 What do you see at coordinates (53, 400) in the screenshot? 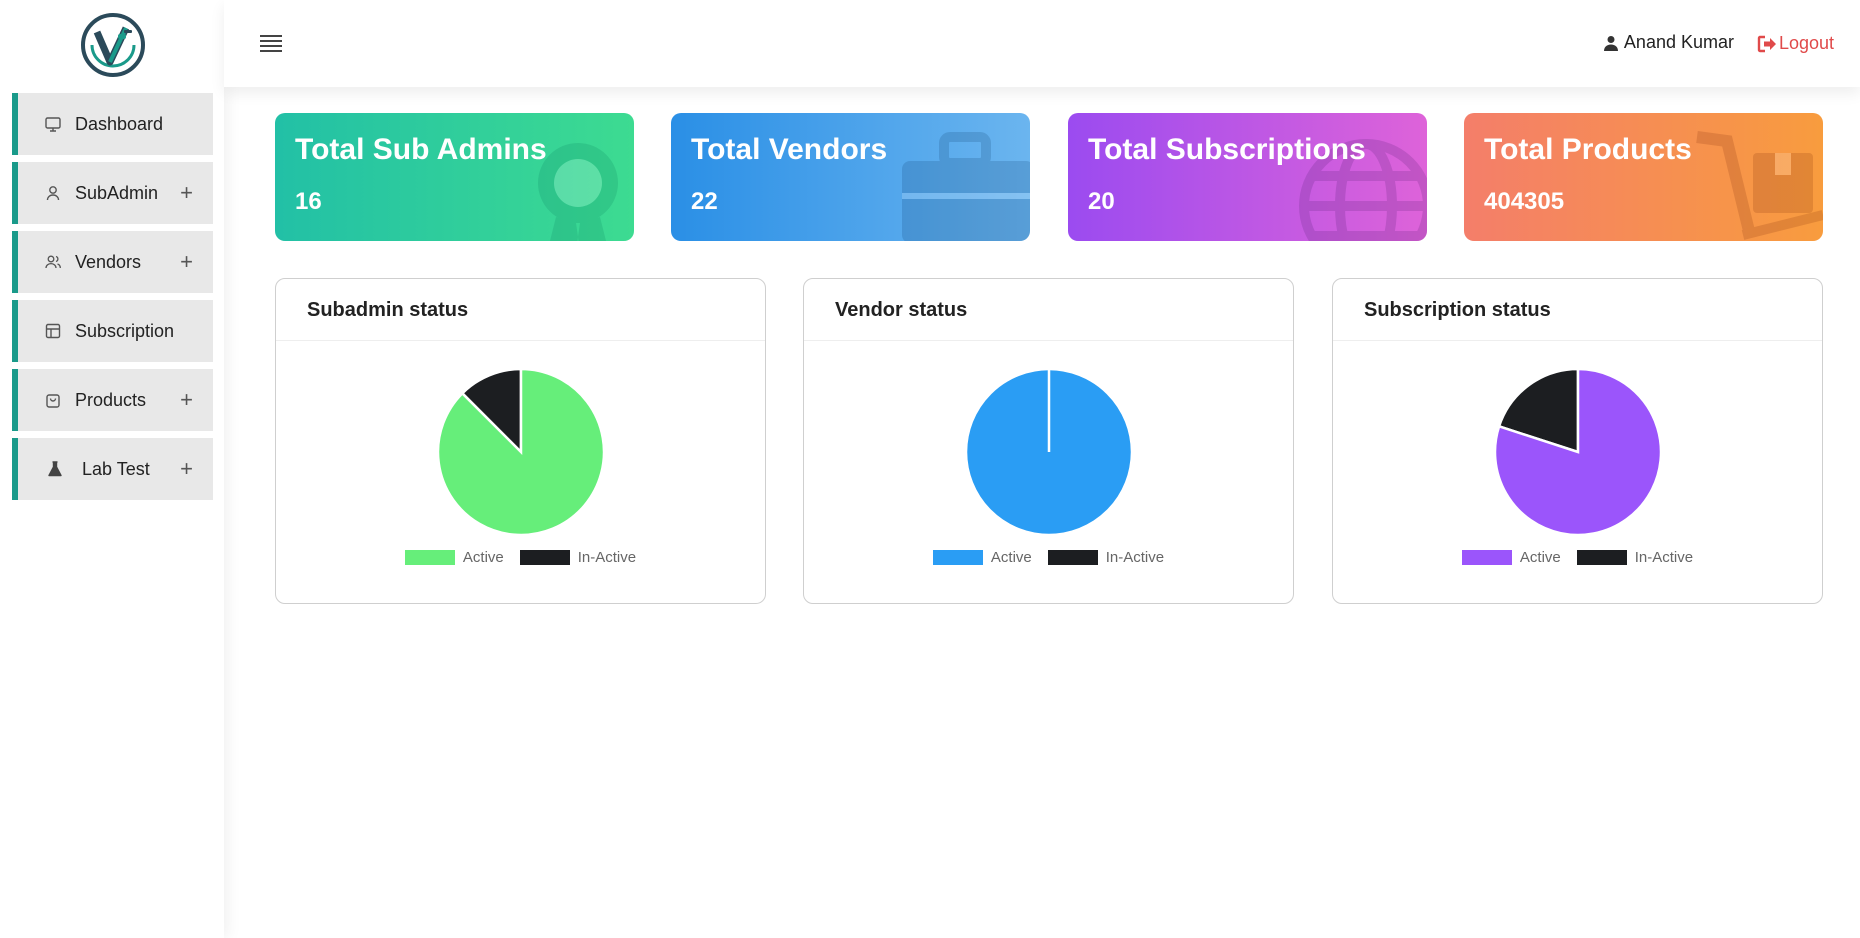
I see `bag-icon` at bounding box center [53, 400].